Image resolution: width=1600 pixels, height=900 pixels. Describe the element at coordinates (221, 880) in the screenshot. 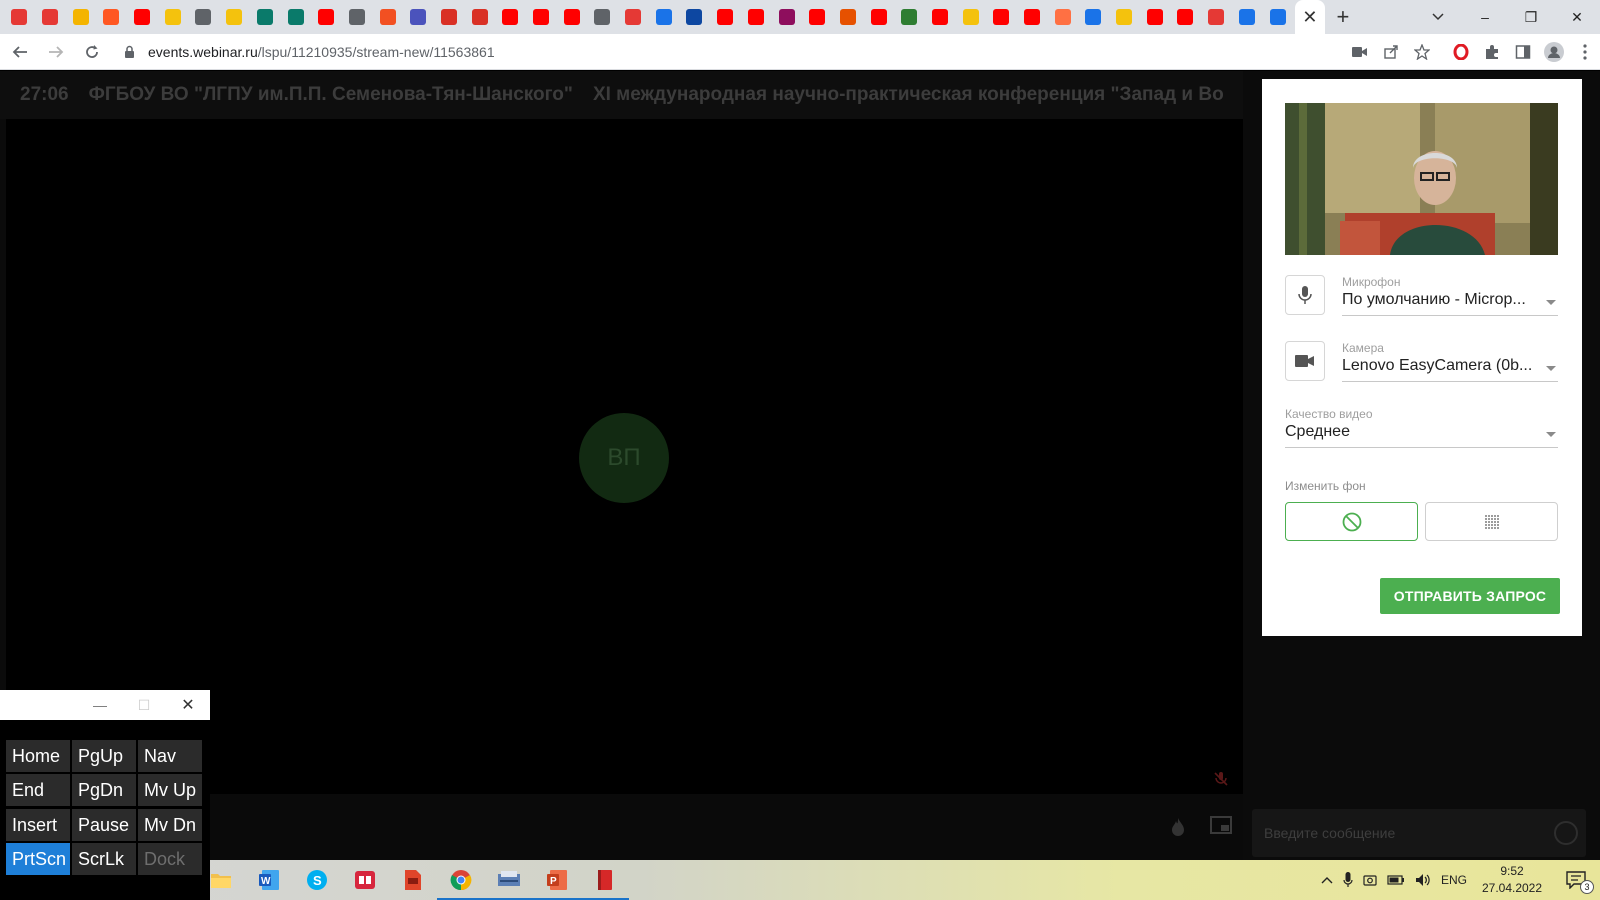

I see `file-explorer-icon` at that location.